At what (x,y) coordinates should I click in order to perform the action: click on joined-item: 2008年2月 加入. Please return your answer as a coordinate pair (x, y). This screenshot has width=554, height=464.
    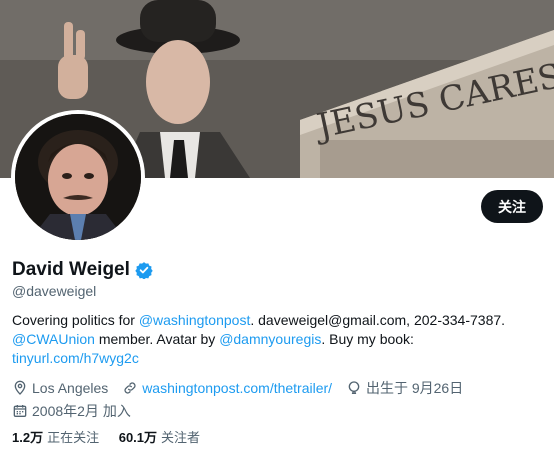
    Looking at the image, I should click on (71, 411).